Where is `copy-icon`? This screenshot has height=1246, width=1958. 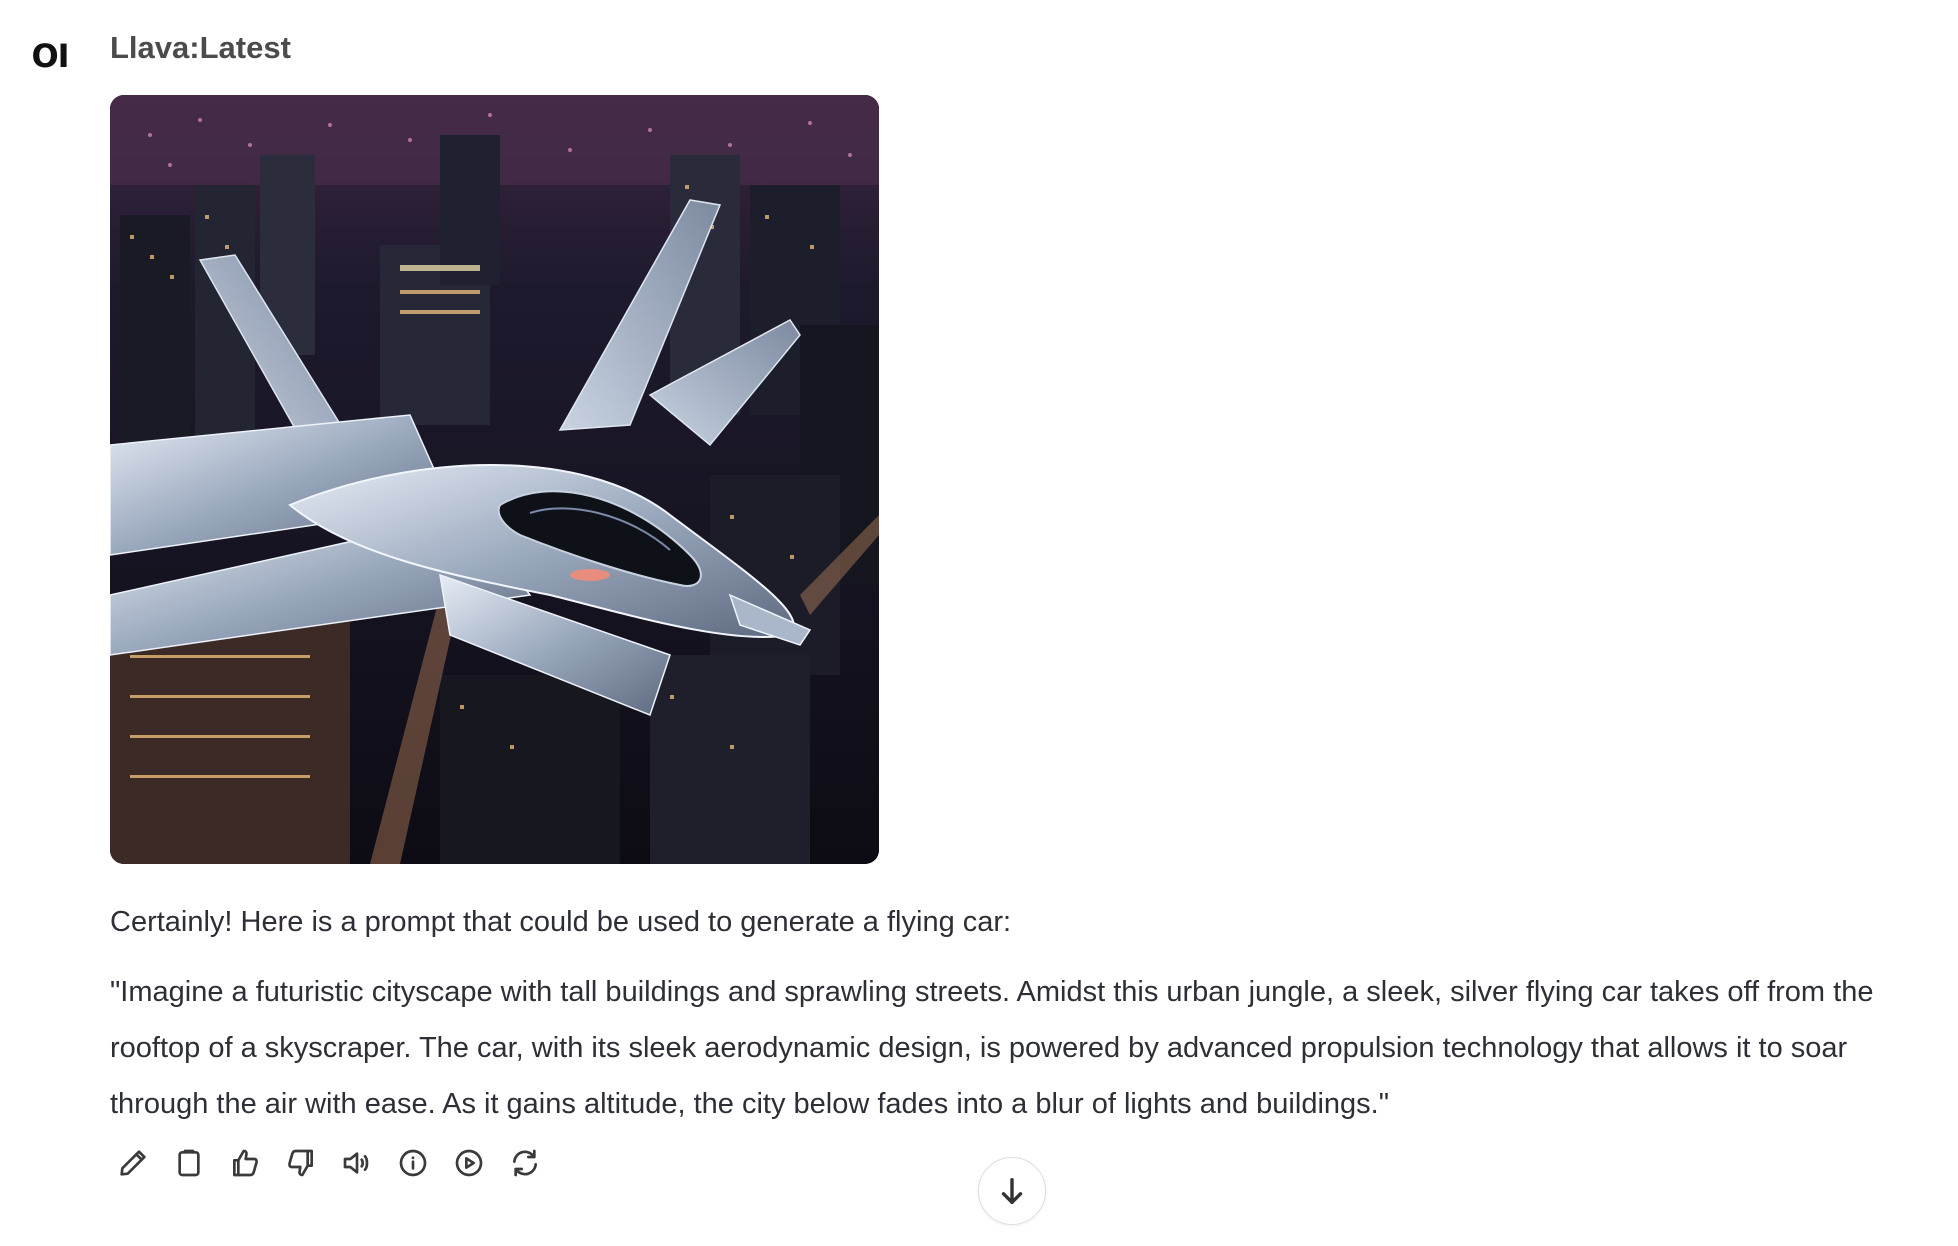
copy-icon is located at coordinates (189, 1163).